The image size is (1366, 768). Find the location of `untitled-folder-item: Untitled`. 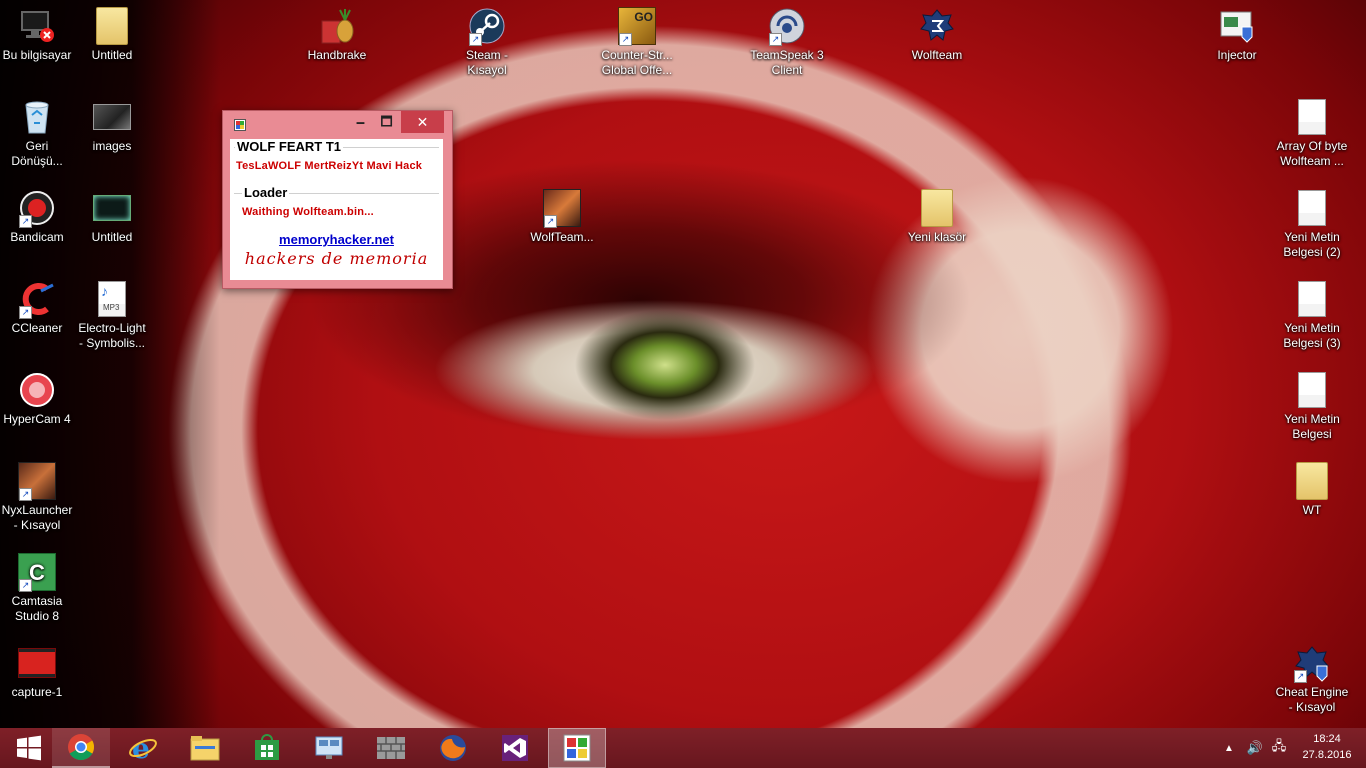

untitled-folder-item: Untitled is located at coordinates (112, 32).